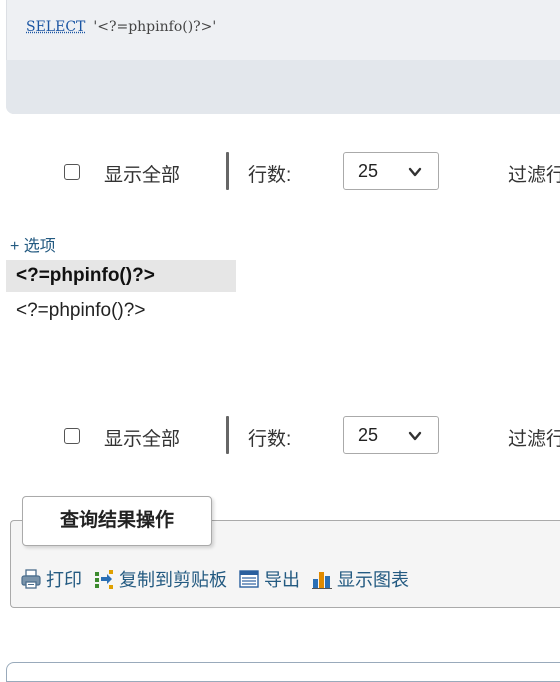 The width and height of the screenshot is (560, 682). I want to click on sql-query-text: SELECT '<?=phpinfo()?>', so click(121, 27).